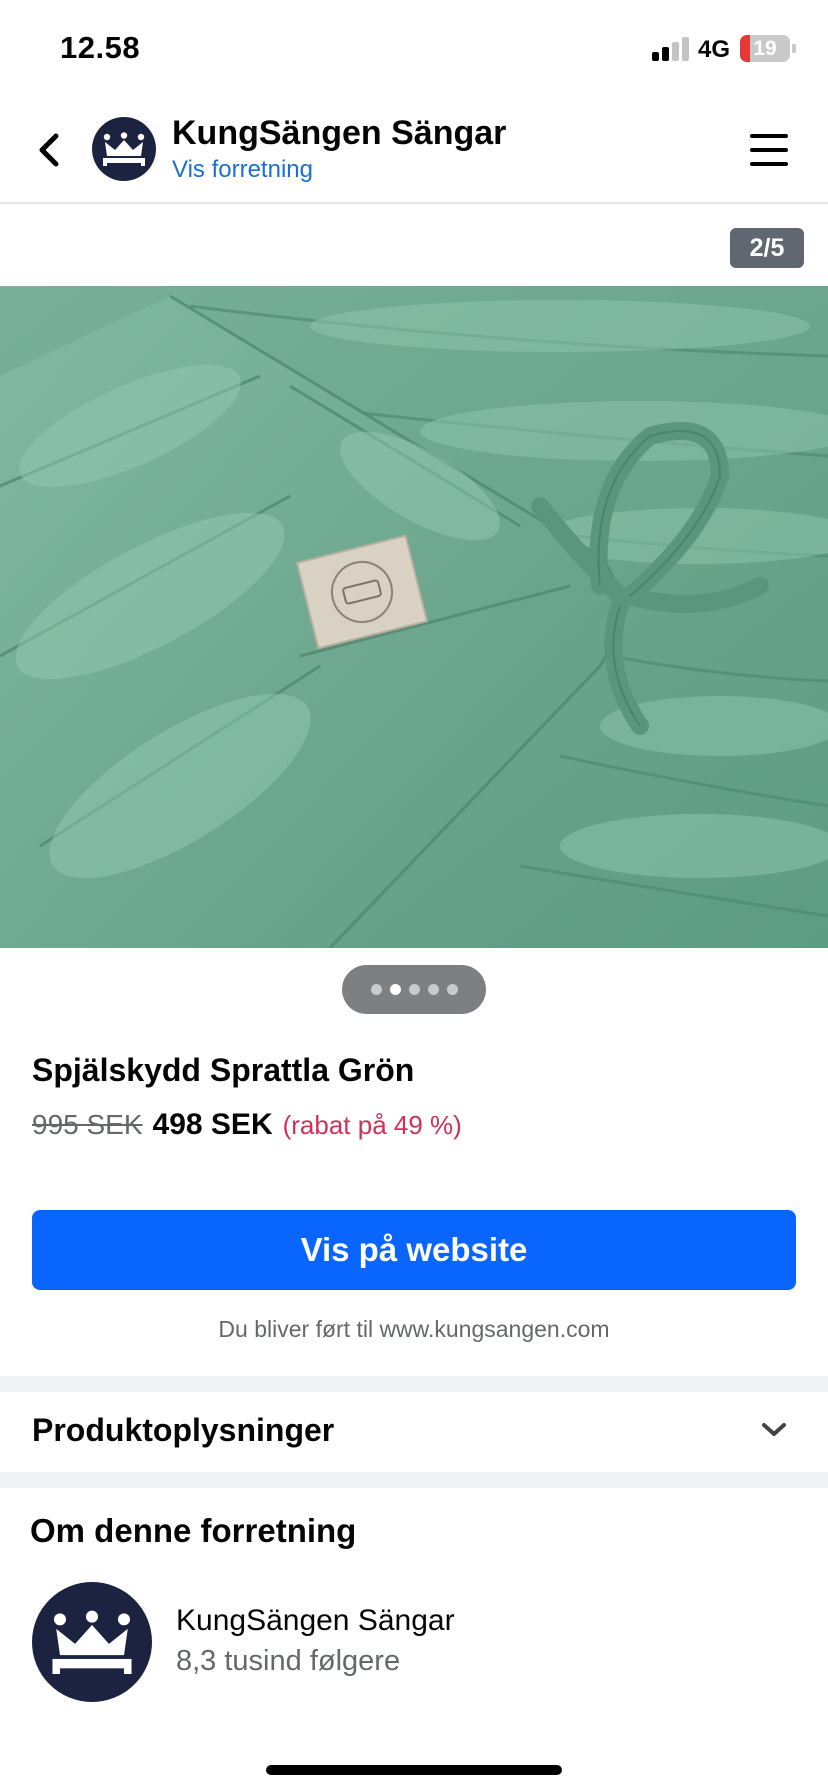  I want to click on follower-count: 8,3 tusind følgere, so click(288, 1661).